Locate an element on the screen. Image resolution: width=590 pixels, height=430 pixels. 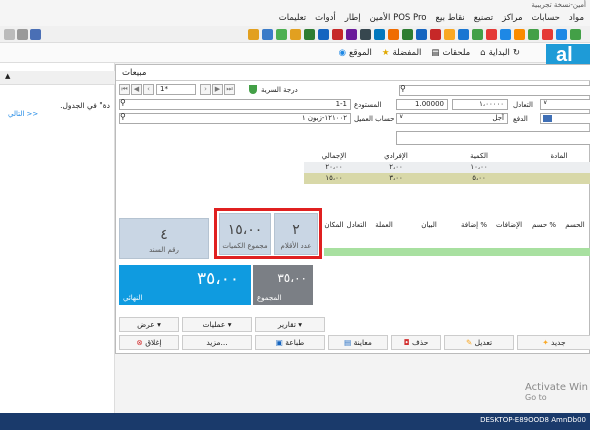
activation-watermark: Activate Win Go to is located at coordinates (557, 392).